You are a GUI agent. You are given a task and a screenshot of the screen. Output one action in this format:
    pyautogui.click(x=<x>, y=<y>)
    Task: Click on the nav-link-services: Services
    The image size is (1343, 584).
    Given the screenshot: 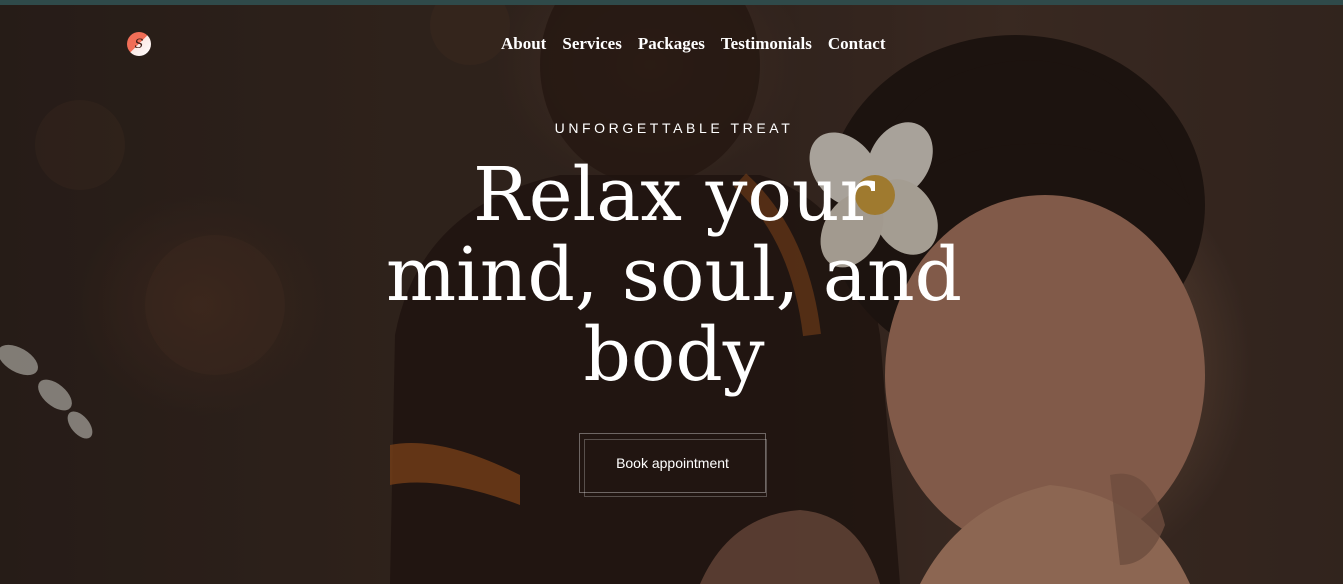 What is the action you would take?
    pyautogui.click(x=591, y=44)
    